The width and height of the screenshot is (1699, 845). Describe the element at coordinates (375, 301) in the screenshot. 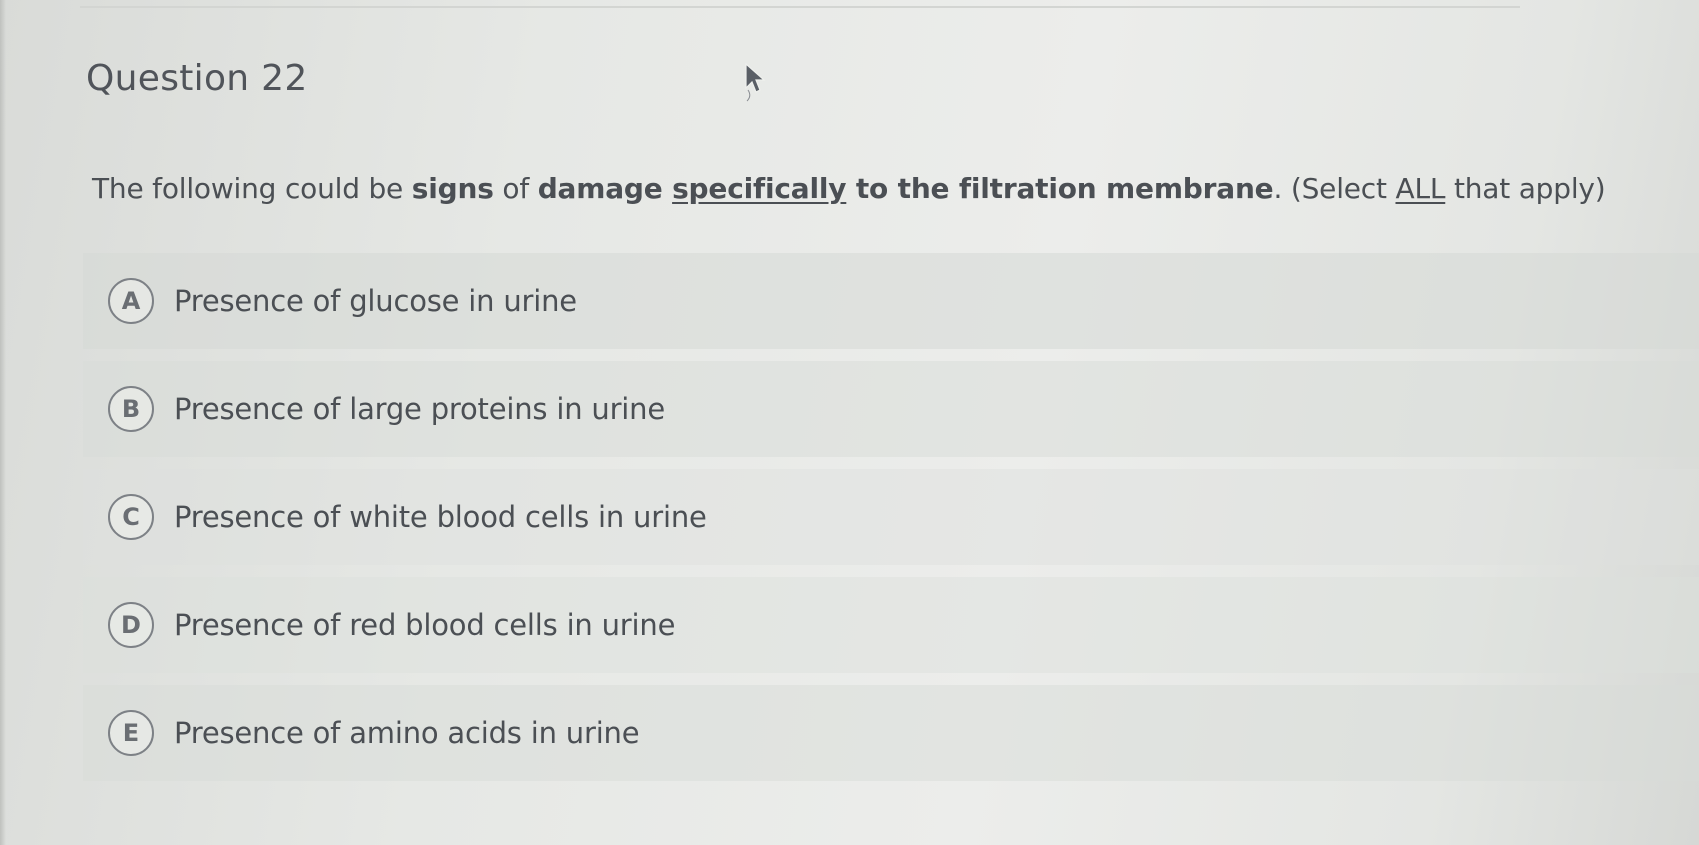

I see `option-a-label: Presence of glucose in urine` at that location.